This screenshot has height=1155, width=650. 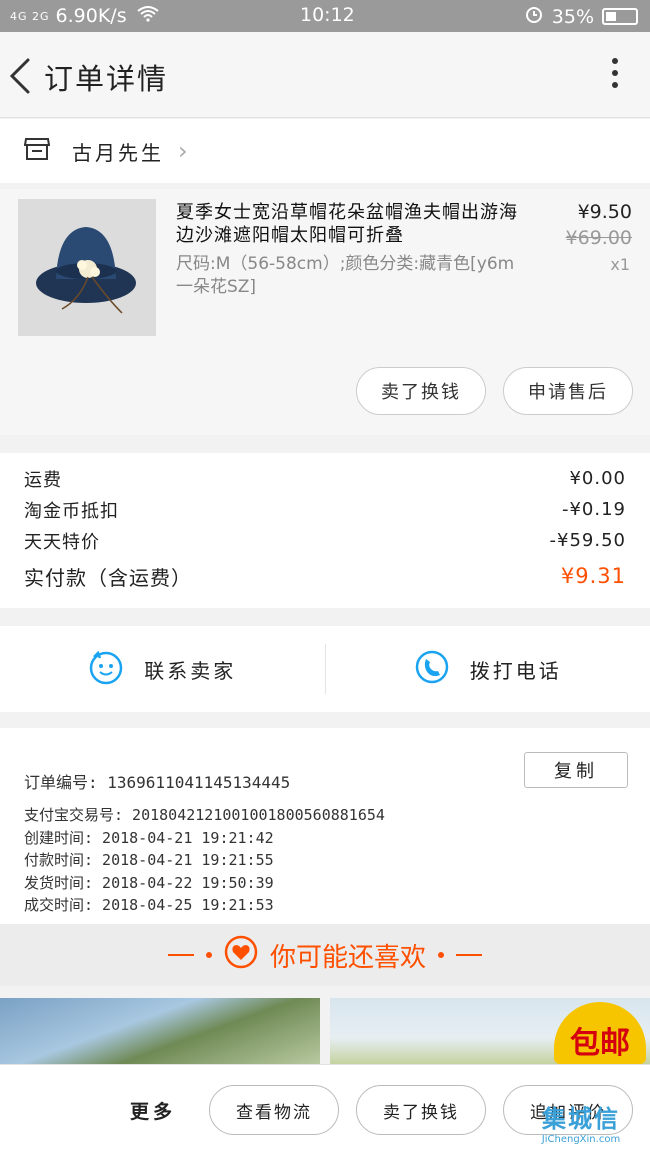 I want to click on more-menu-button, so click(x=615, y=76).